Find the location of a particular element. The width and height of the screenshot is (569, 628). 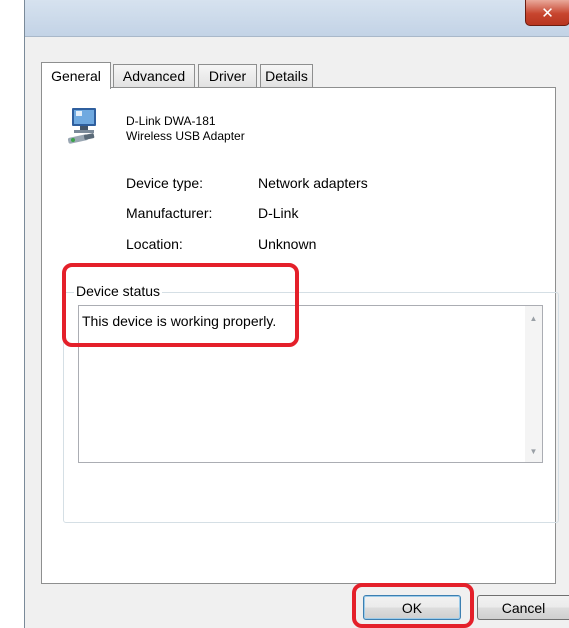

cancel-button: Cancel is located at coordinates (523, 607).